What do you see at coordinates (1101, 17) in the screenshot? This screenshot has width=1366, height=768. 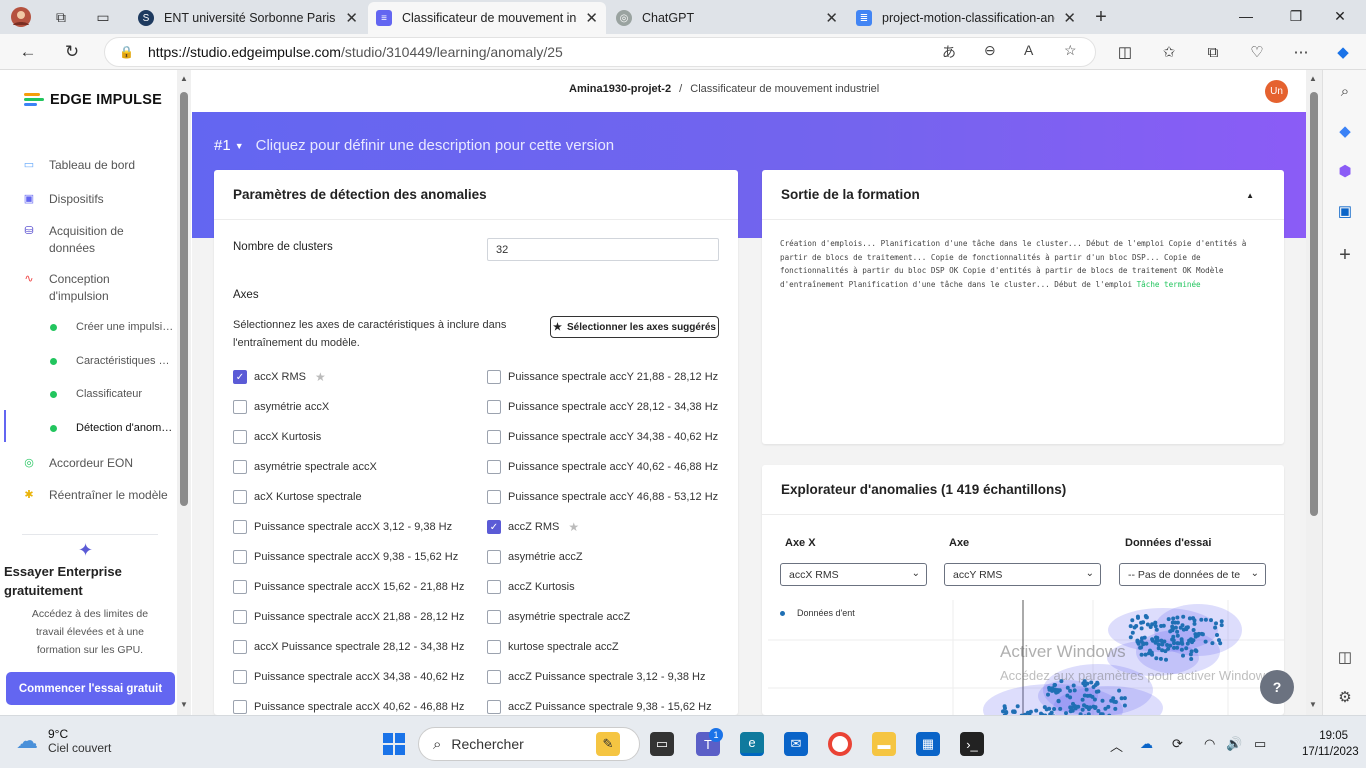 I see `new-tab-icon: +` at bounding box center [1101, 17].